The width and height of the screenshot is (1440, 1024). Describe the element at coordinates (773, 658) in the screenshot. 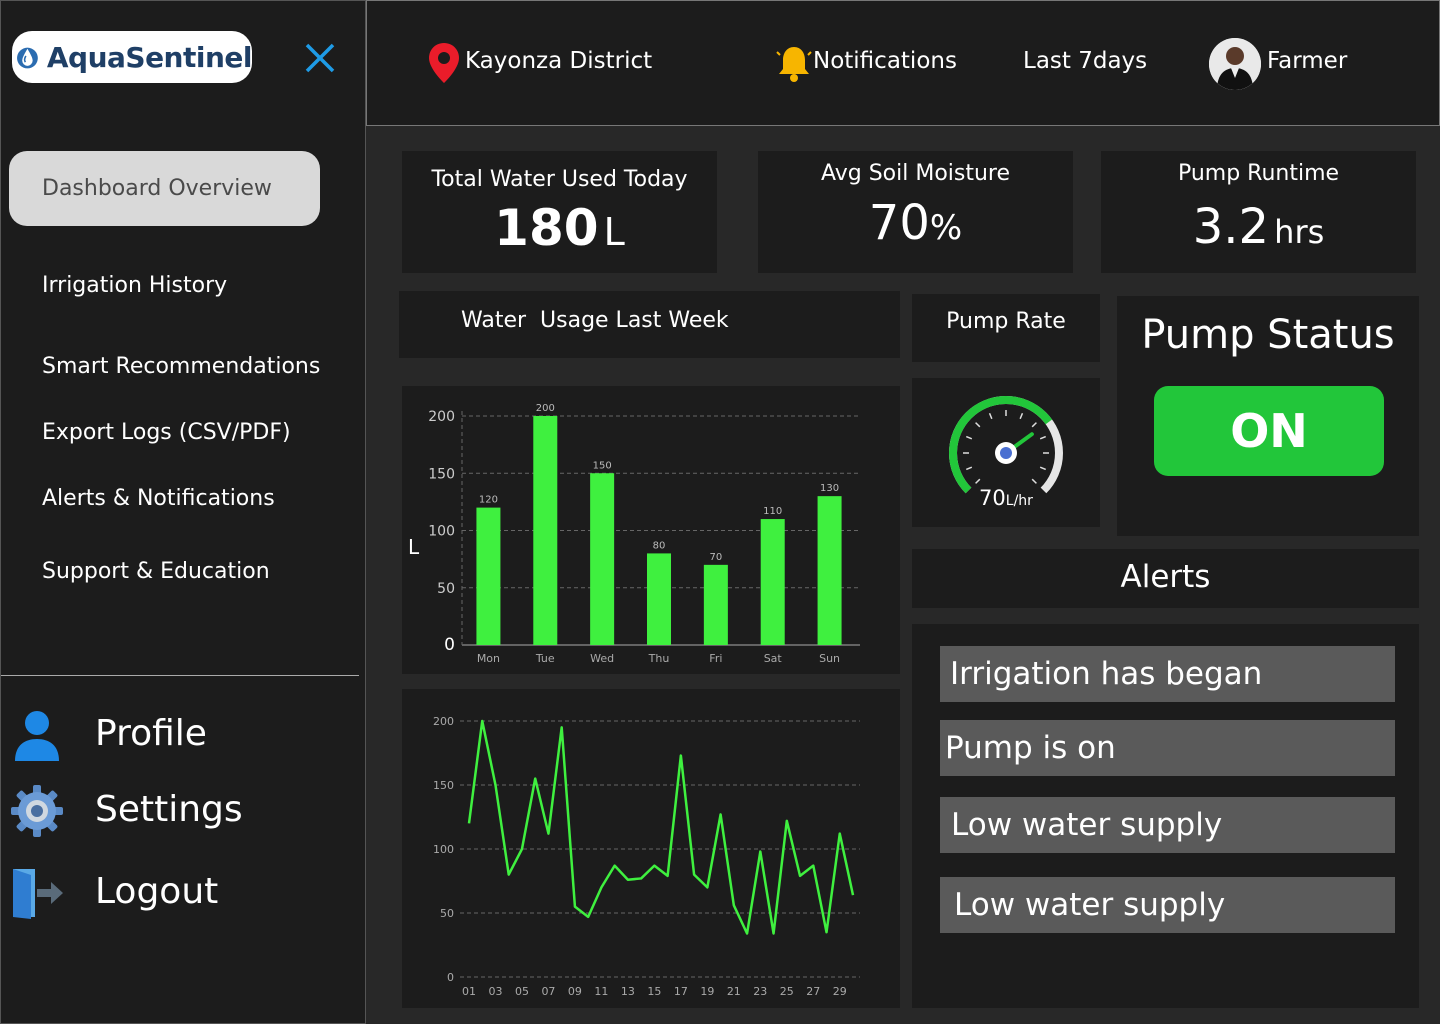

I see `x-tick-label: Sat` at that location.